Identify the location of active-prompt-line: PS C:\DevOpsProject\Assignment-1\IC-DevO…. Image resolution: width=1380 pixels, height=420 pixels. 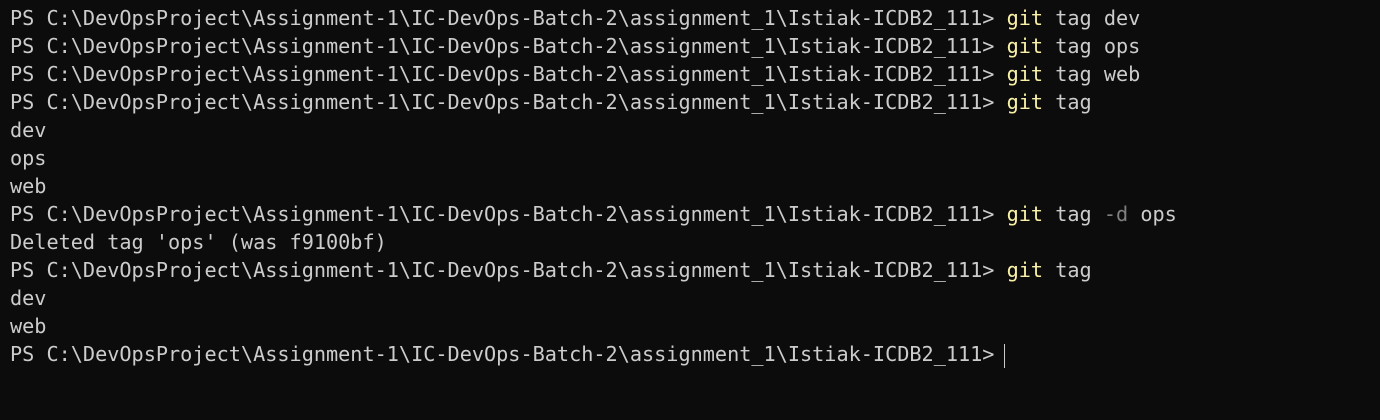
(692, 354).